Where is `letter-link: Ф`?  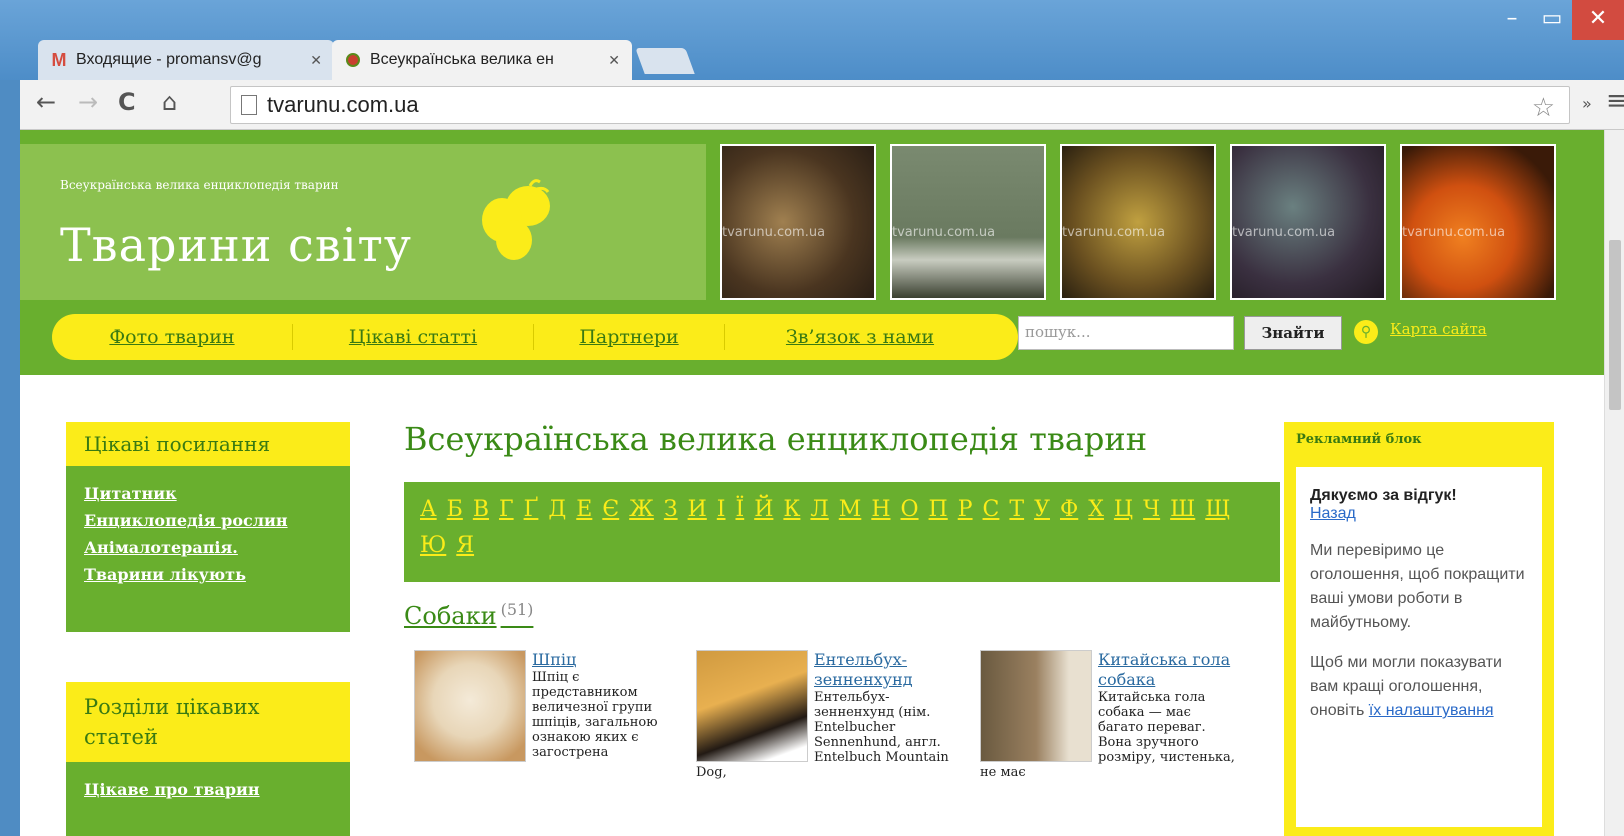 letter-link: Ф is located at coordinates (1069, 510).